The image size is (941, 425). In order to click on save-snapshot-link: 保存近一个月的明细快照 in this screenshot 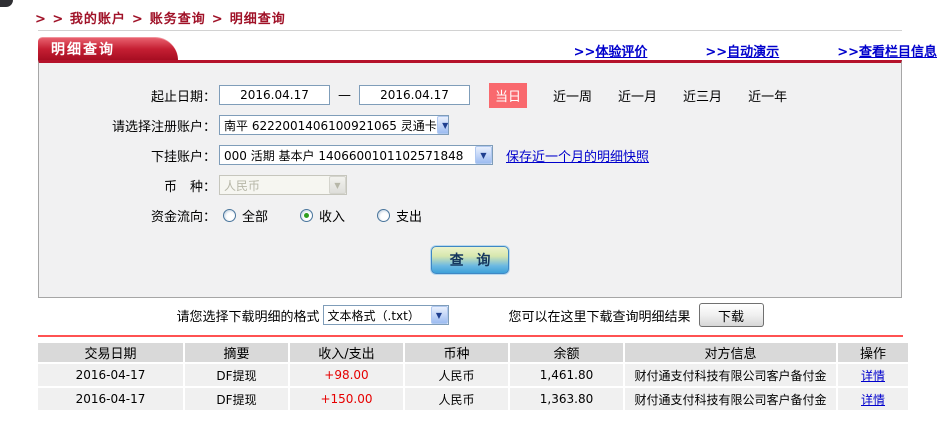, I will do `click(577, 155)`.